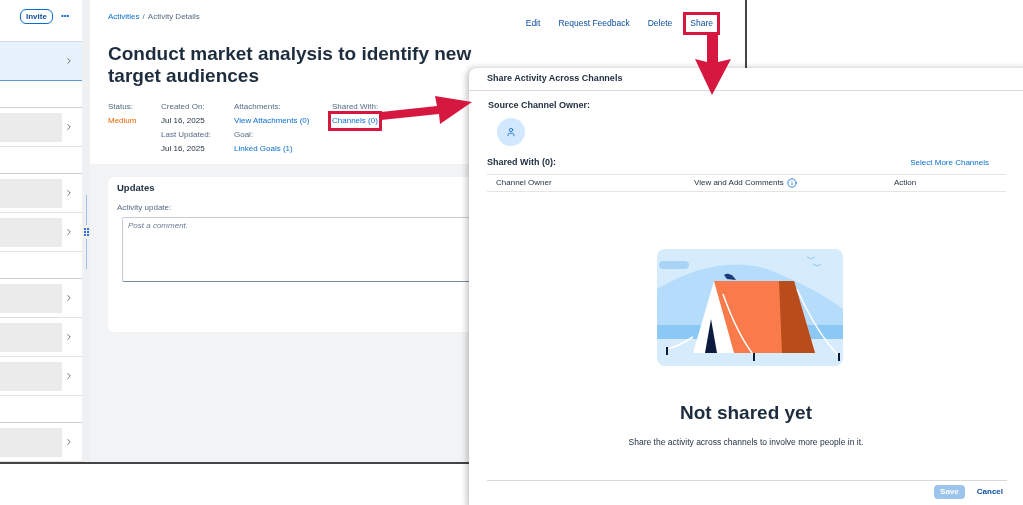 This screenshot has width=1023, height=505. I want to click on list-item, so click(41, 61).